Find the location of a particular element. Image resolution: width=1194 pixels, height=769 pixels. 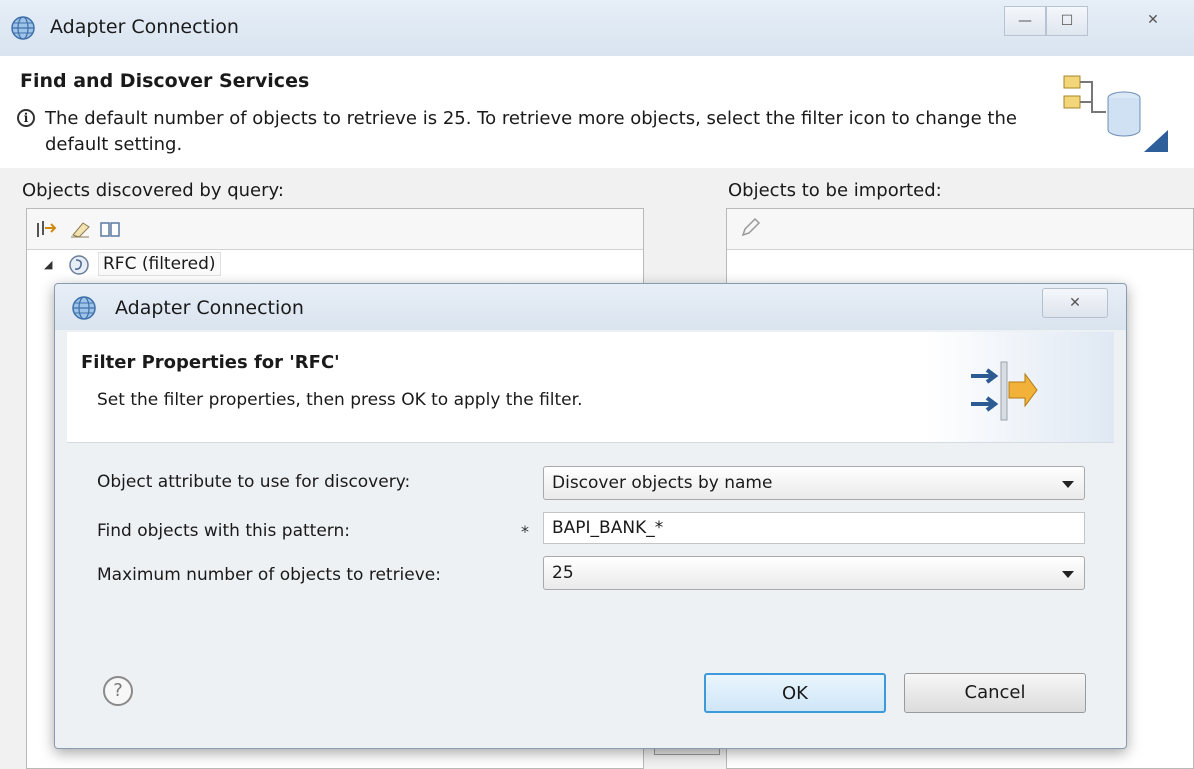

pattern-input-value: BAPI_BANK_* is located at coordinates (608, 528).